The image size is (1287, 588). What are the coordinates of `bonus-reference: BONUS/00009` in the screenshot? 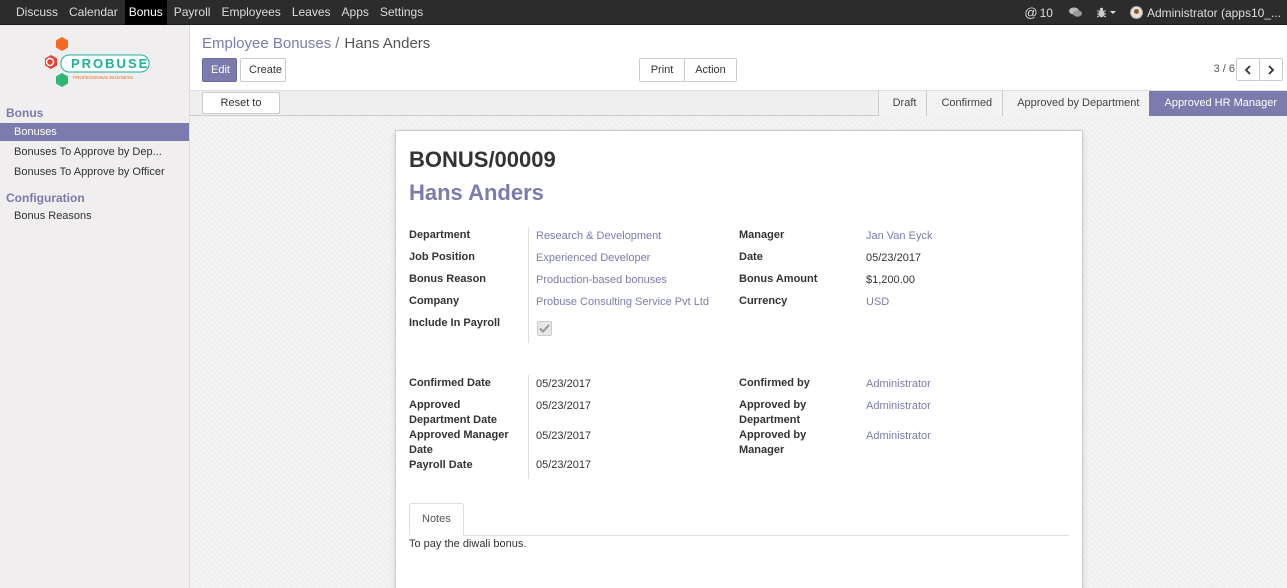 It's located at (482, 159).